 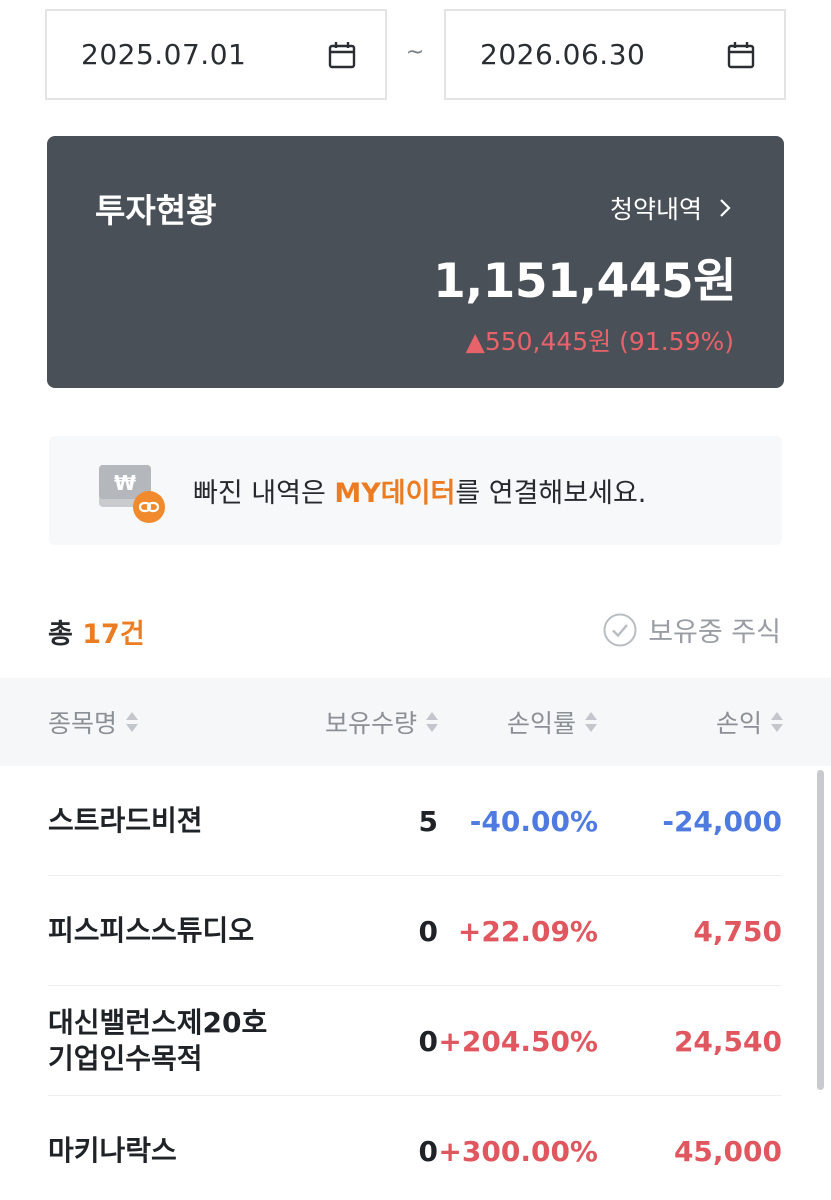 I want to click on column-header-profit: 손익, so click(x=750, y=722).